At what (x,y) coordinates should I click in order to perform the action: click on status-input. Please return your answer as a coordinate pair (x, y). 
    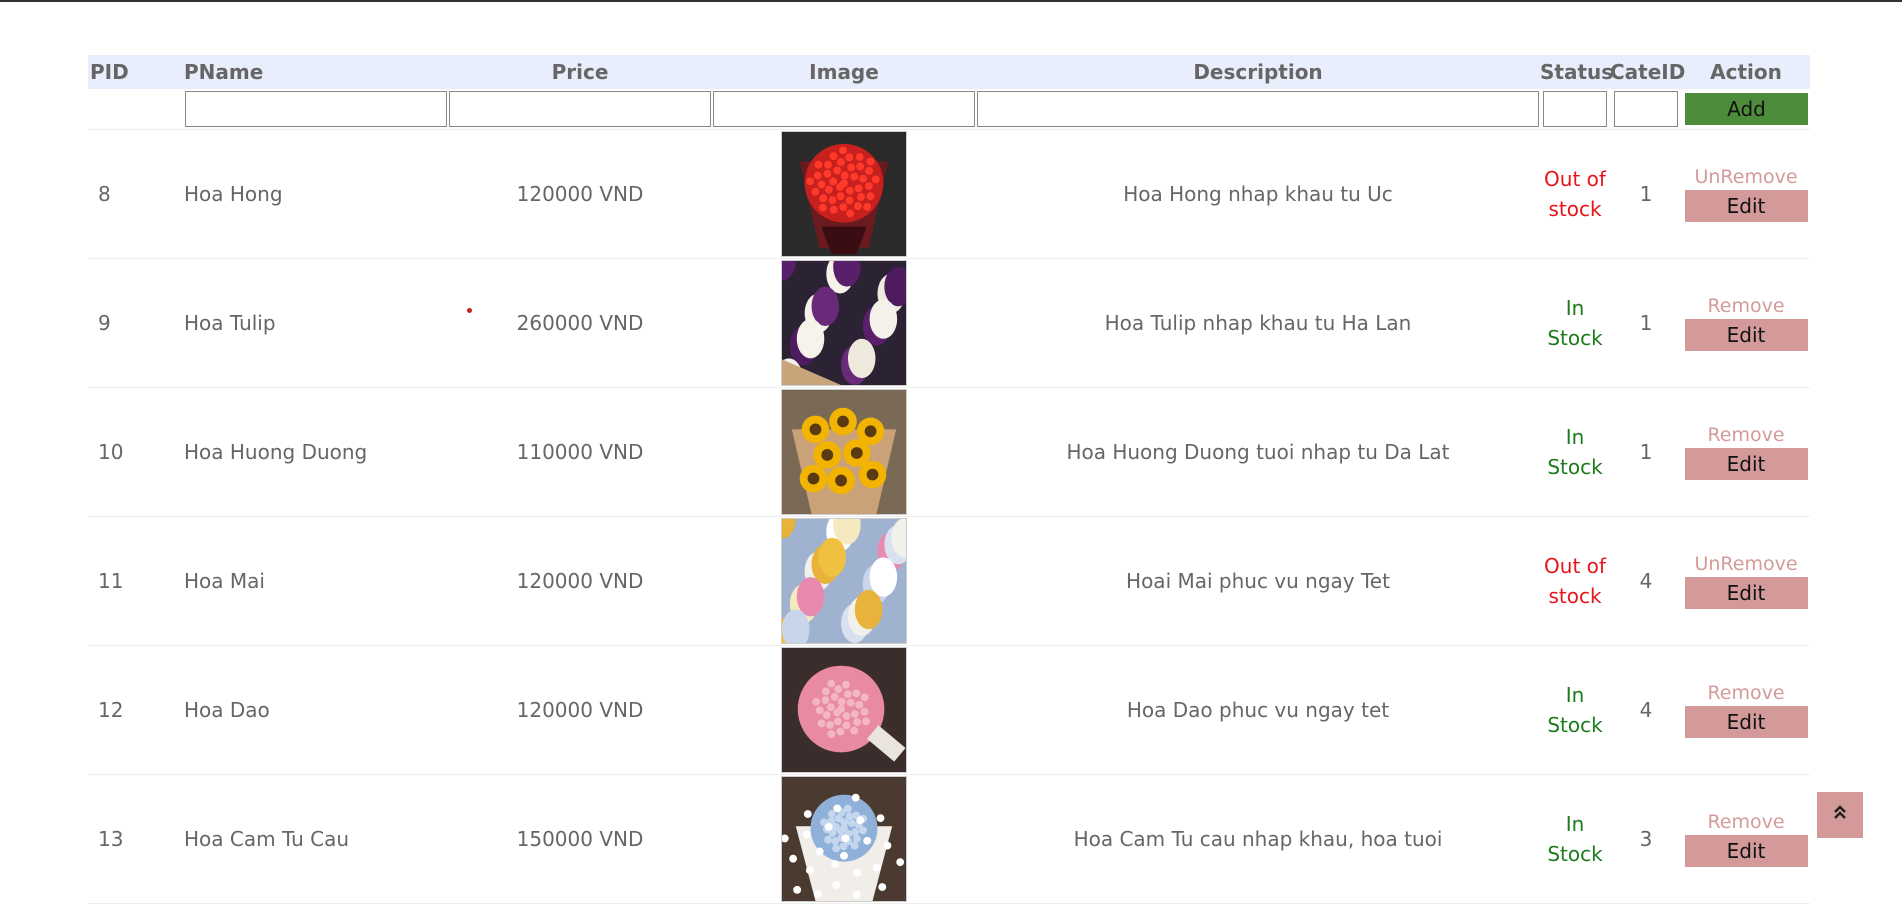
    Looking at the image, I should click on (1575, 109).